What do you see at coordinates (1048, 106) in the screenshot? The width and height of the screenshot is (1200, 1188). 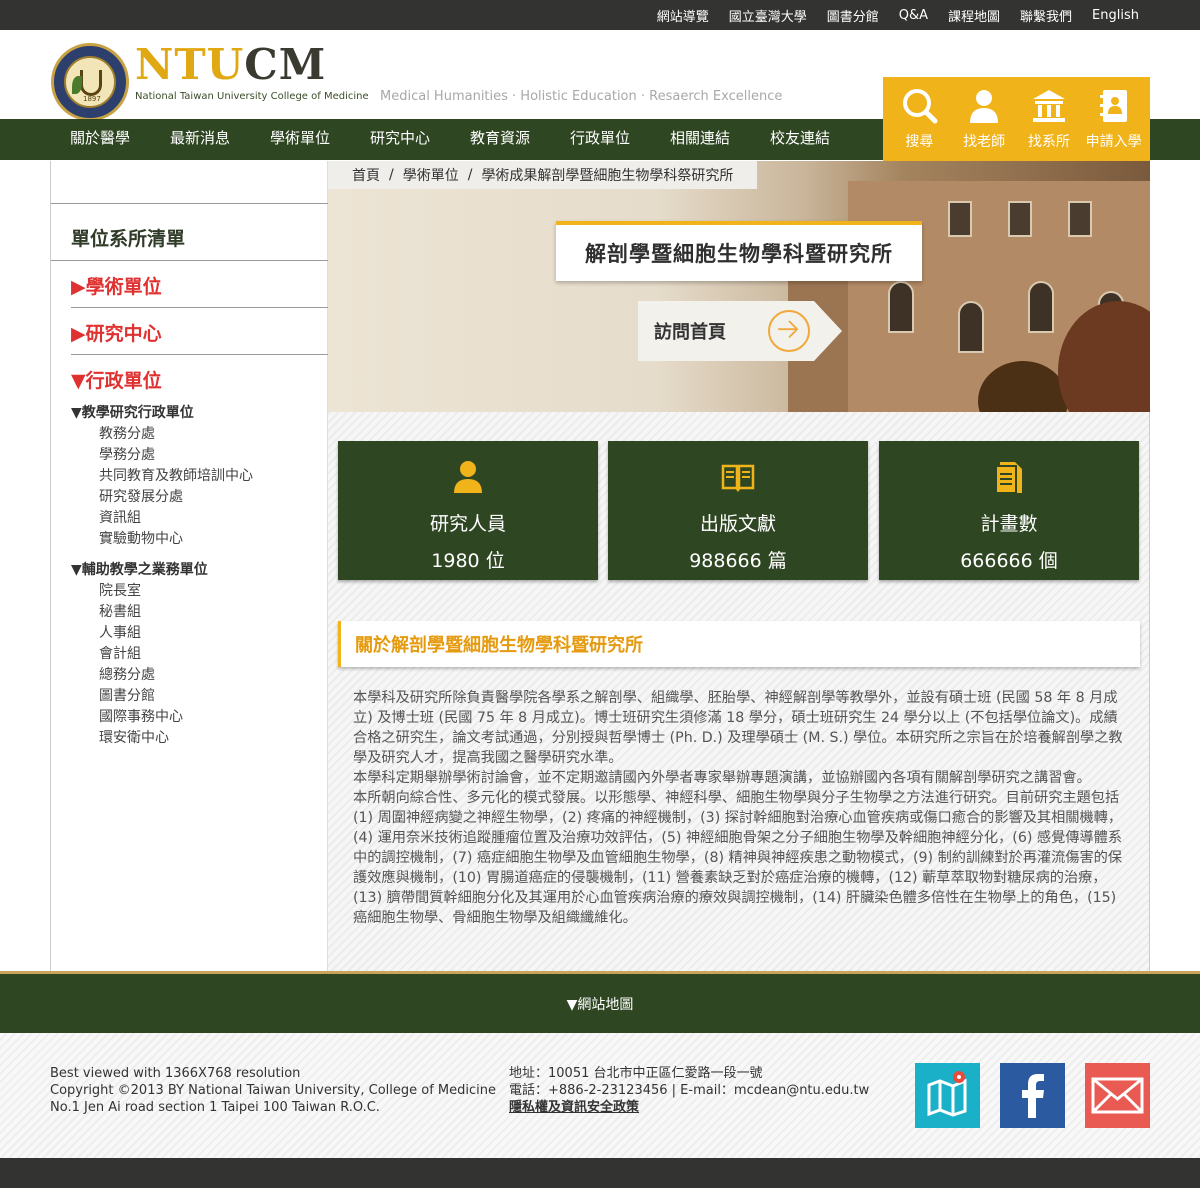 I see `institution-icon` at bounding box center [1048, 106].